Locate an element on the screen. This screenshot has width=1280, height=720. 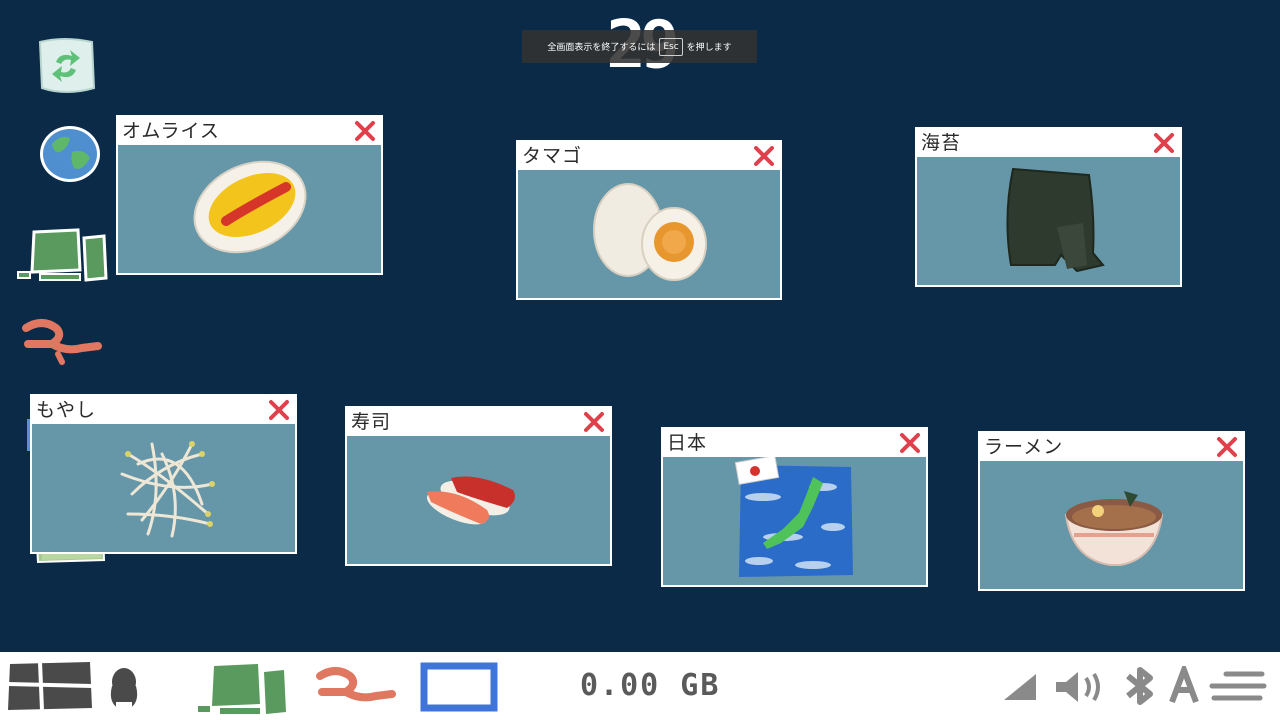
egg-image is located at coordinates (650, 232).